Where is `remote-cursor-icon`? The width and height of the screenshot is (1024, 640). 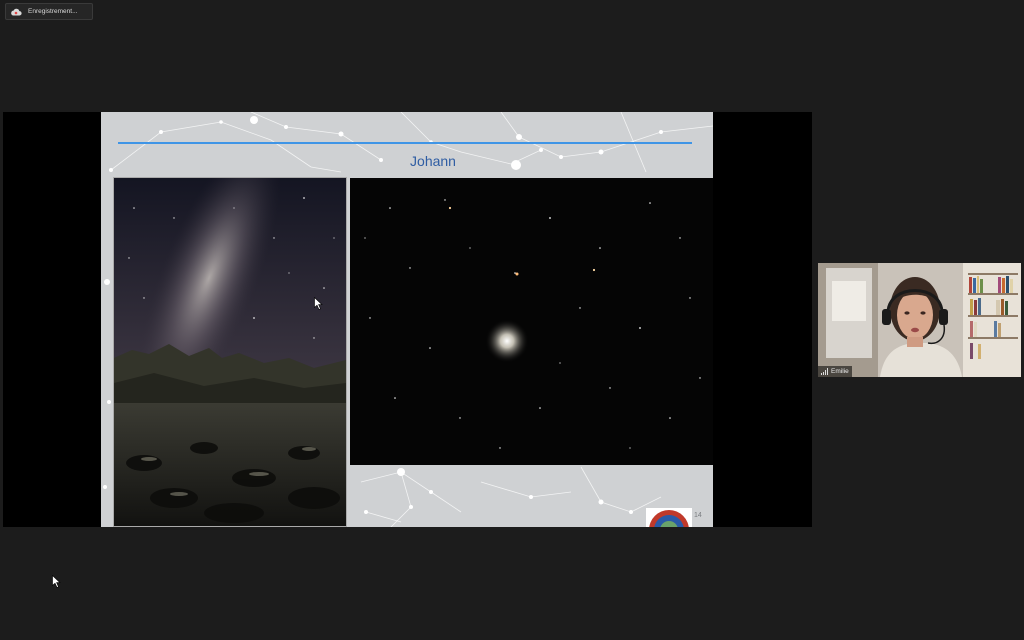
remote-cursor-icon is located at coordinates (318, 303).